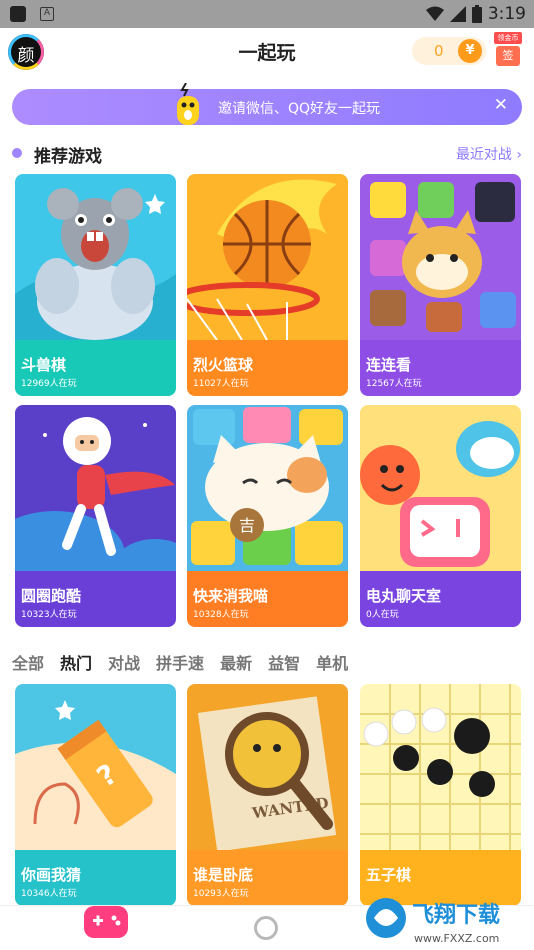 This screenshot has height=950, width=534. I want to click on card-footer: 快来消我喵 10328人在玩, so click(267, 599).